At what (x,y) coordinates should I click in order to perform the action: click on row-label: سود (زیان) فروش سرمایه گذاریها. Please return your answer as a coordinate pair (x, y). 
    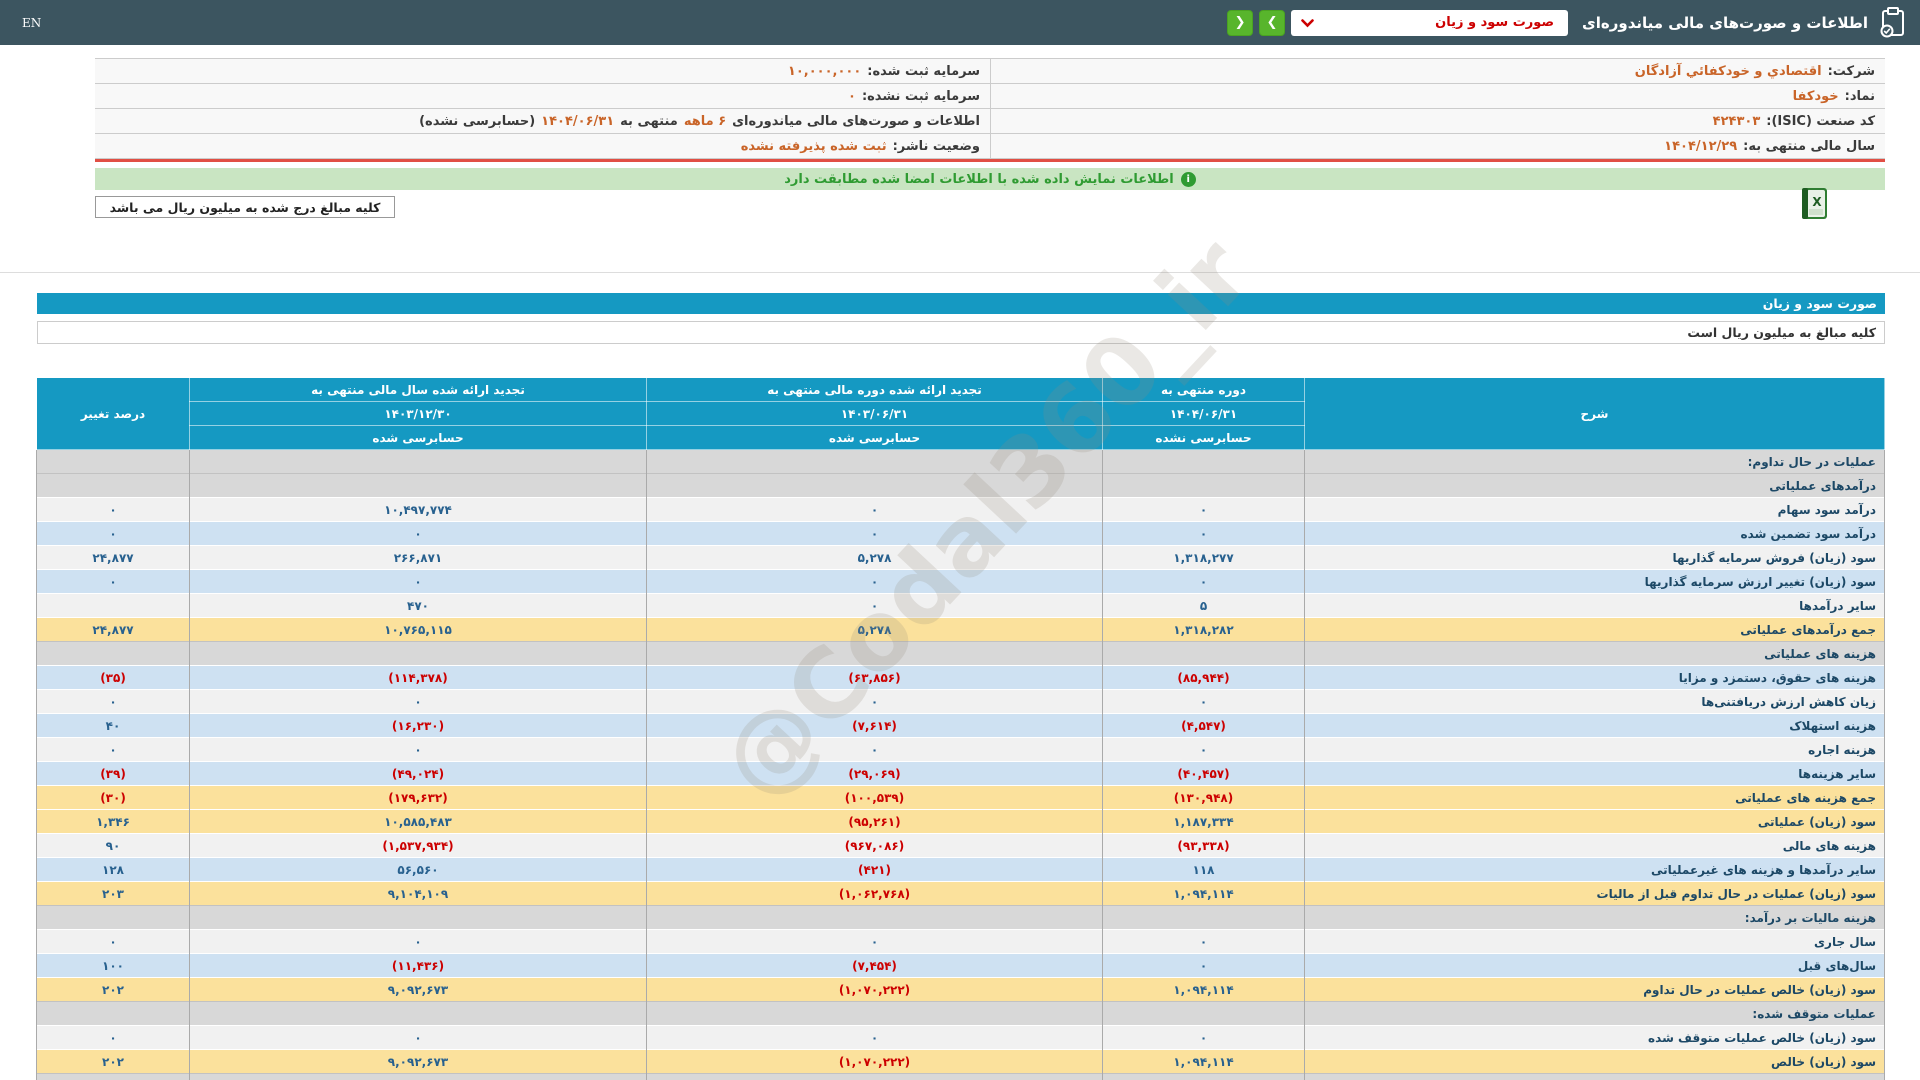
    Looking at the image, I should click on (1594, 557).